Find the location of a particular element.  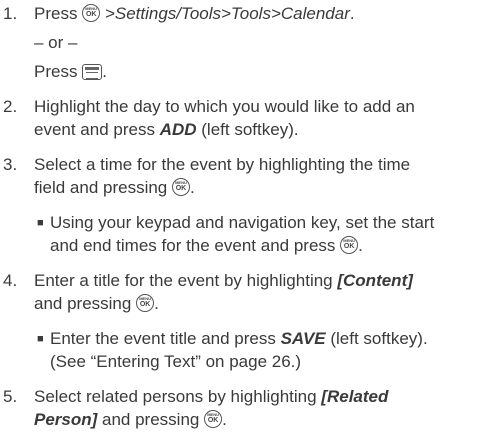

step-5-number: 5. is located at coordinates (10, 396).